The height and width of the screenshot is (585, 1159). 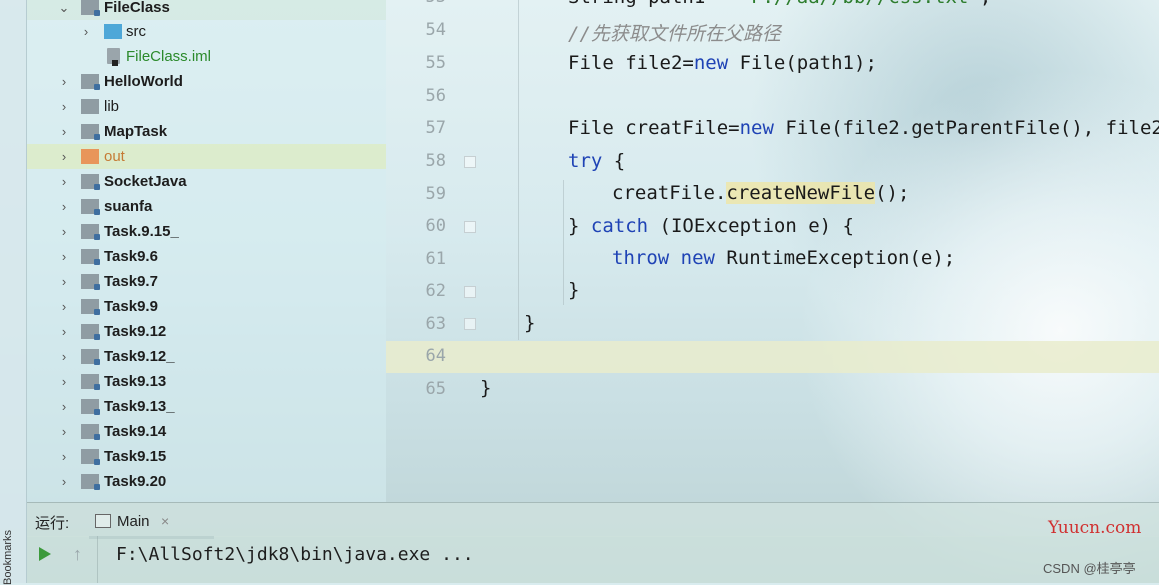 What do you see at coordinates (835, 258) in the screenshot?
I see `code-text: RuntimeException(e);` at bounding box center [835, 258].